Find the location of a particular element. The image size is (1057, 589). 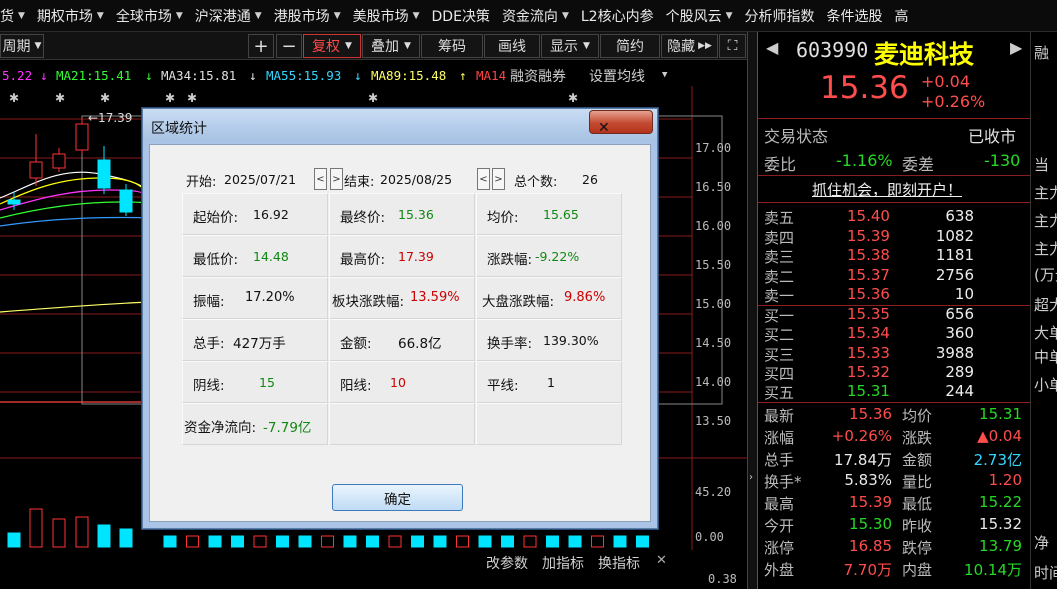

stat-cell-label: 平线: is located at coordinates (503, 386).